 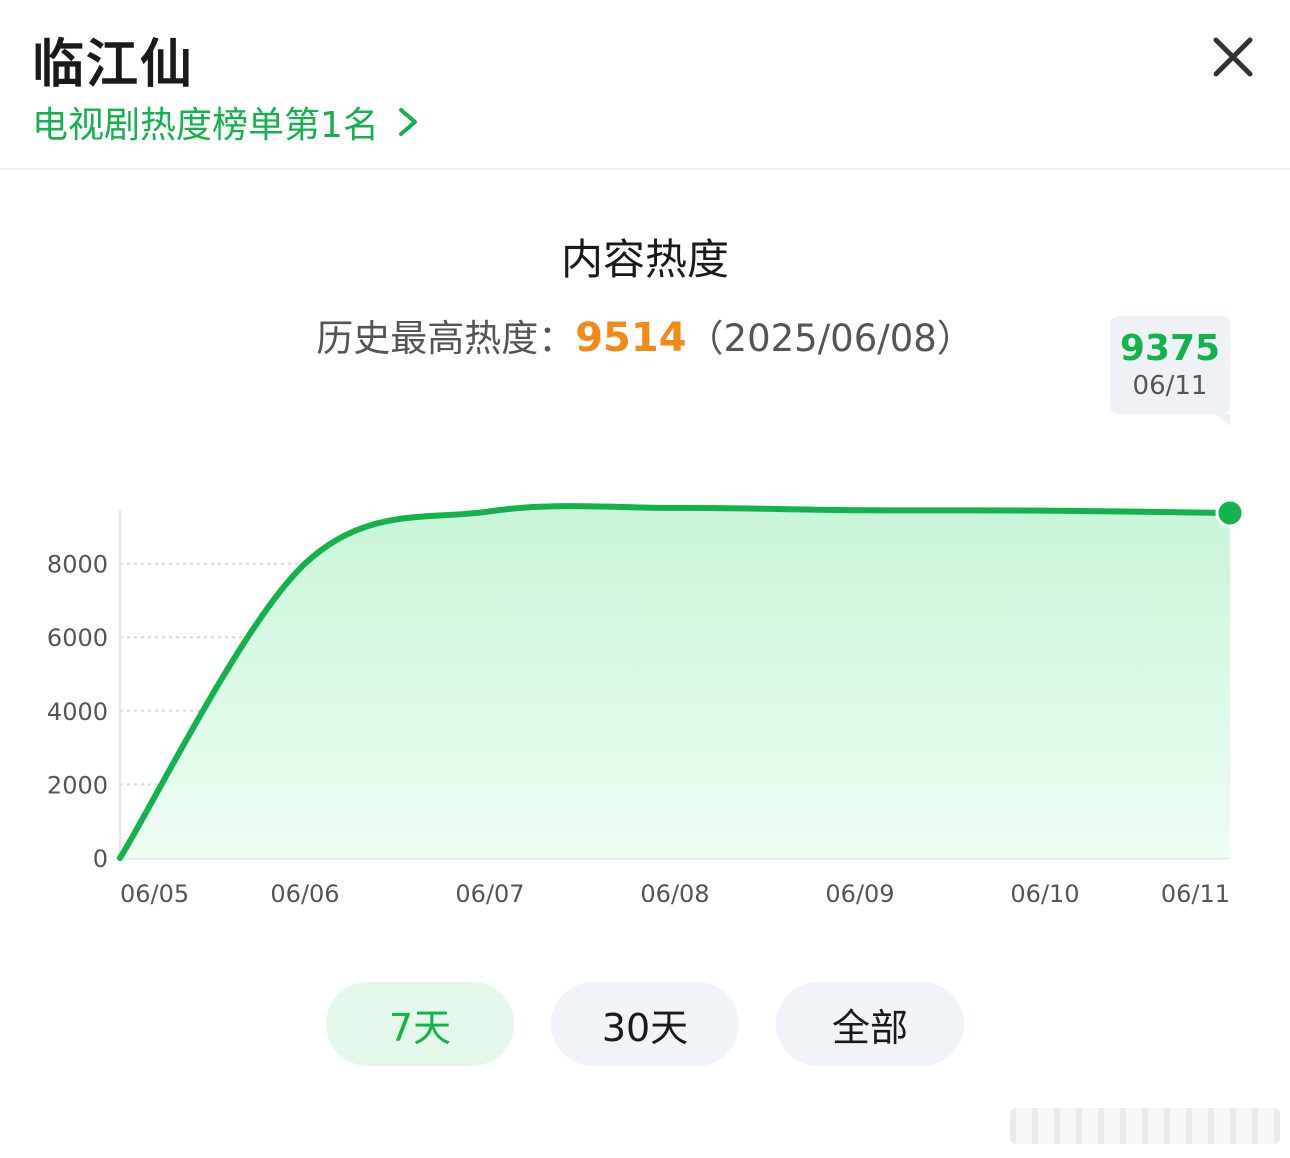 What do you see at coordinates (1170, 348) in the screenshot?
I see `tooltip-value: 9375` at bounding box center [1170, 348].